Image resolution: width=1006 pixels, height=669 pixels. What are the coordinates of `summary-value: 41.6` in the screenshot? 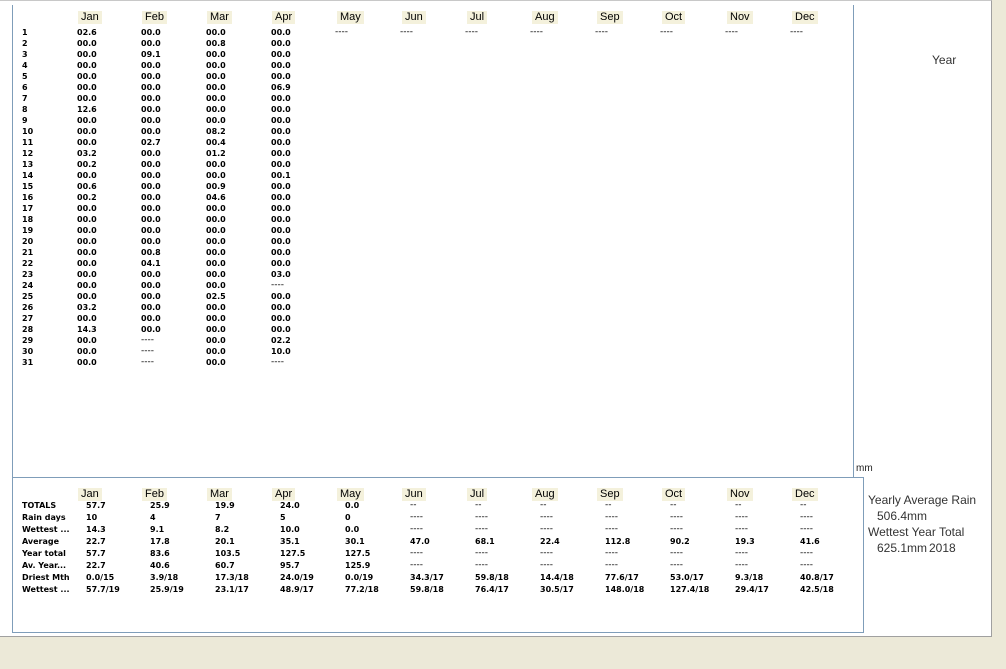 It's located at (810, 541).